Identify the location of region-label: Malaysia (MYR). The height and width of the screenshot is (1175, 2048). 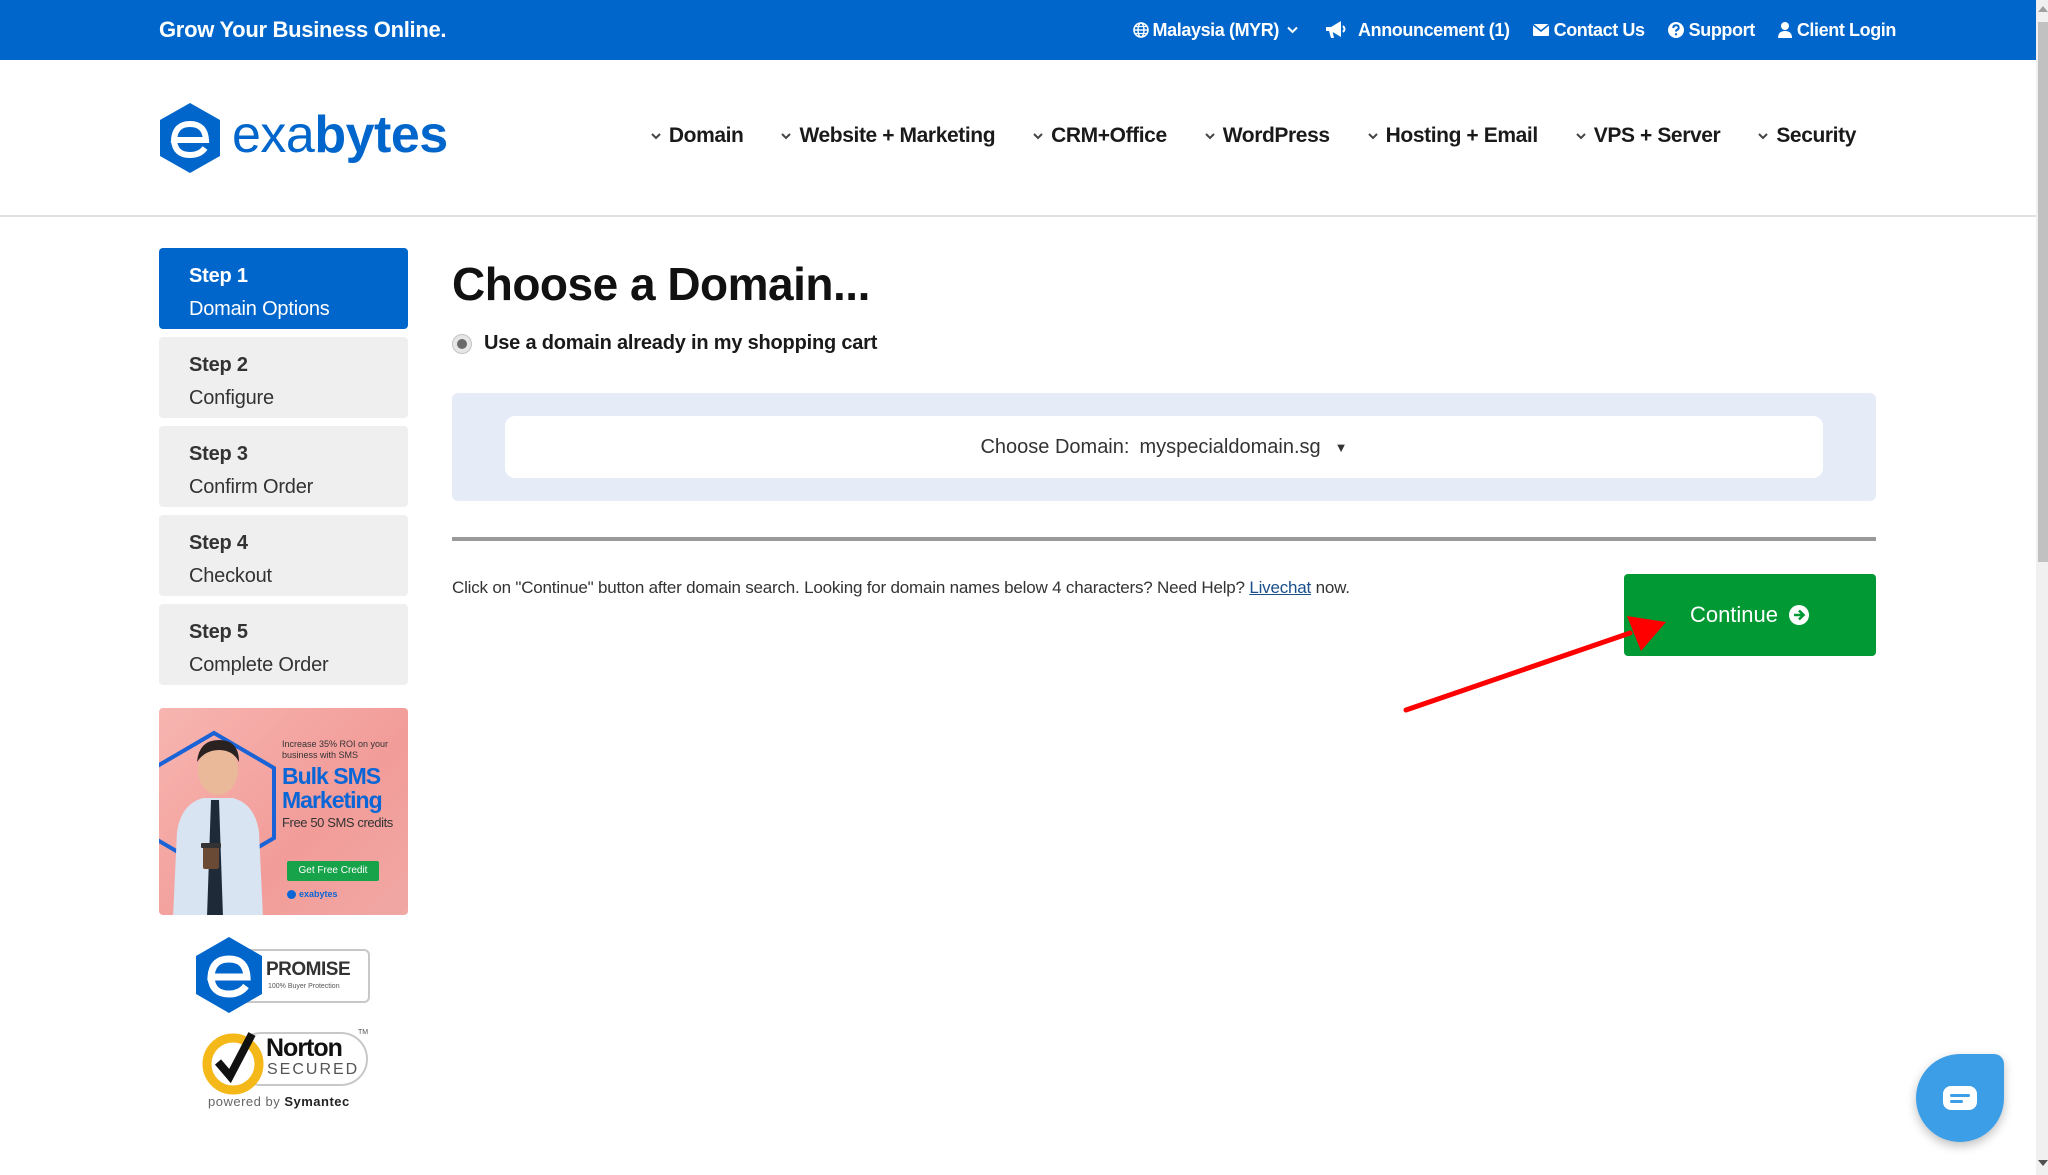
(1216, 29).